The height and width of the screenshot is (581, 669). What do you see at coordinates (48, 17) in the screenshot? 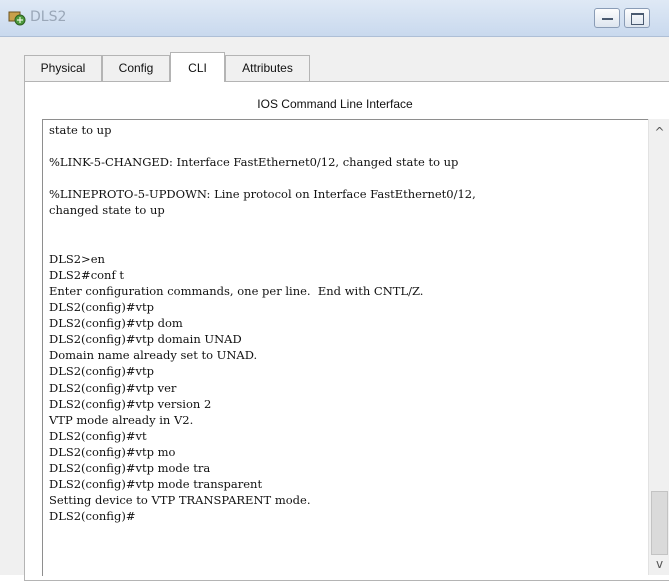
I see `window-title: DLS2` at bounding box center [48, 17].